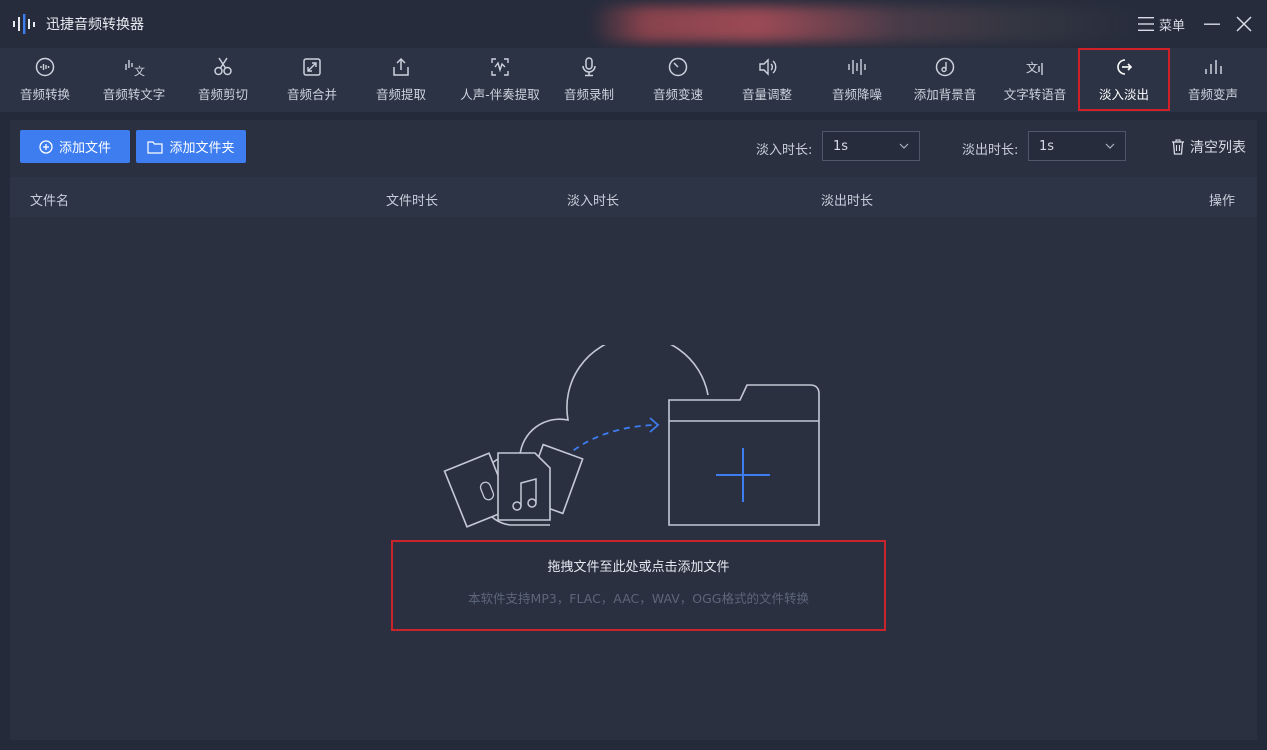 The image size is (1267, 750). I want to click on drop-zone, so click(638, 585).